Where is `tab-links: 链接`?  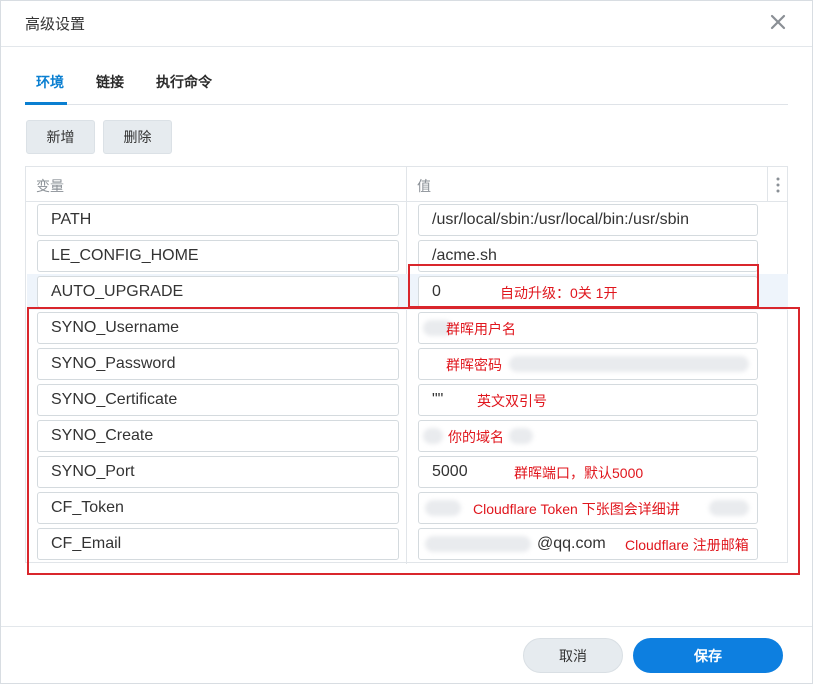 tab-links: 链接 is located at coordinates (110, 82).